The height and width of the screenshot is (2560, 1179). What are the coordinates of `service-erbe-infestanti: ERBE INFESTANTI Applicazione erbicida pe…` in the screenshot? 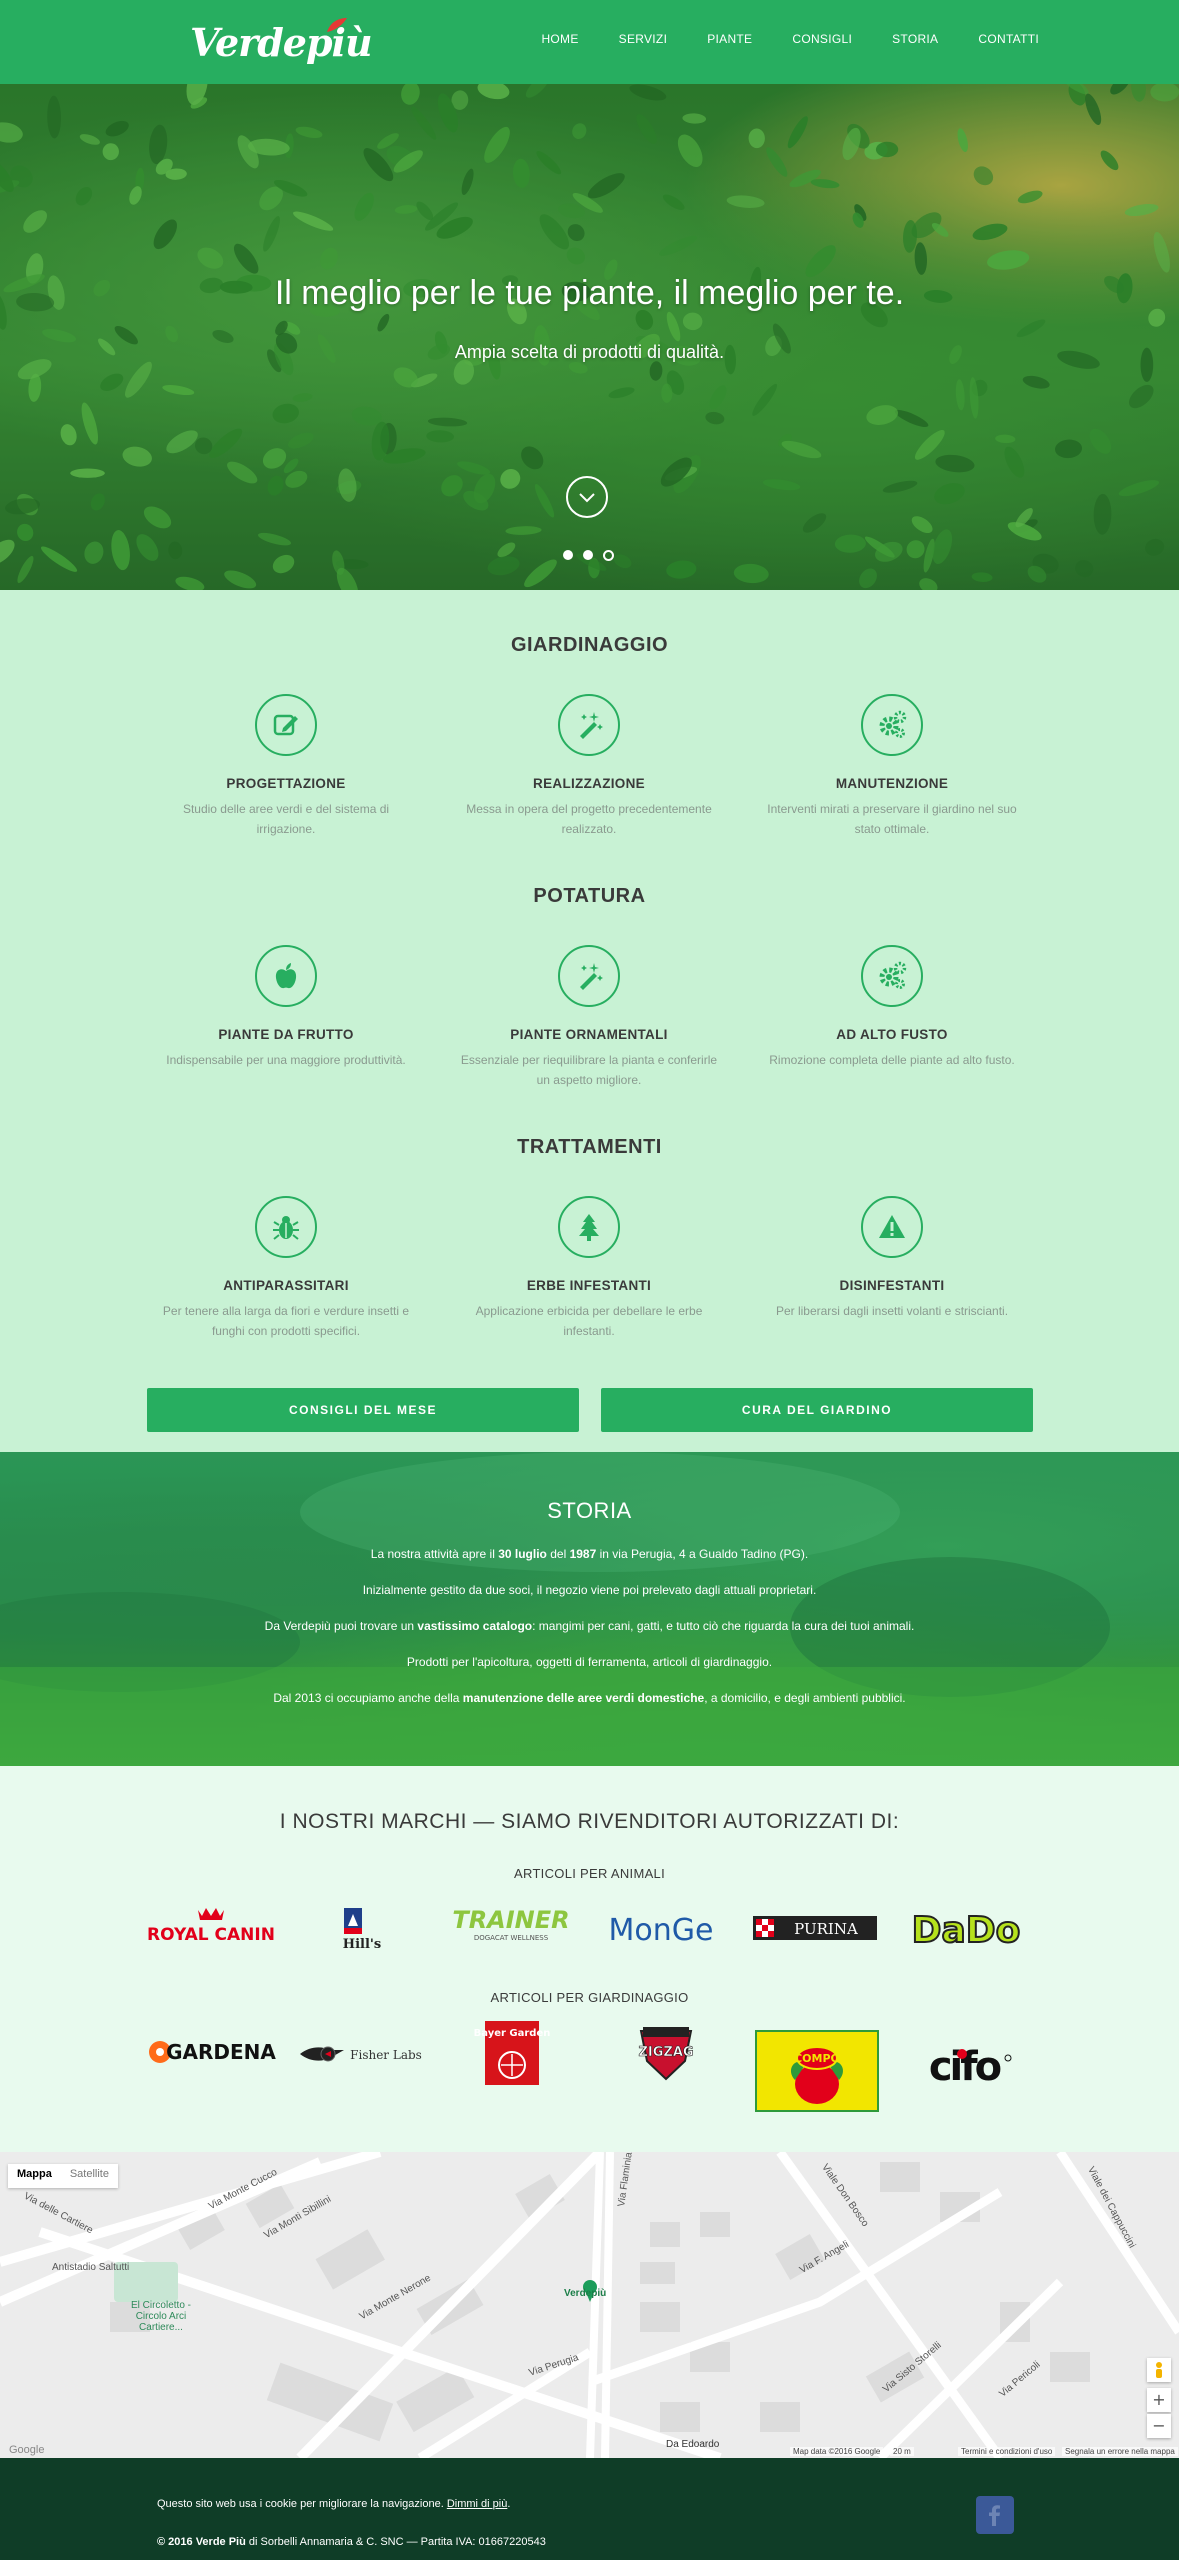 It's located at (589, 1268).